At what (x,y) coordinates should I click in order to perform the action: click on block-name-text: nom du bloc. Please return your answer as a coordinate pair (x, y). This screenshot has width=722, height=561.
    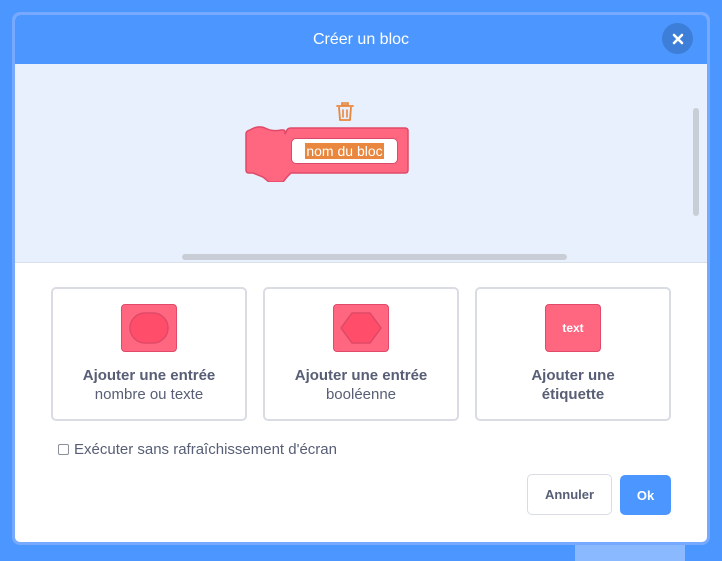
    Looking at the image, I should click on (344, 151).